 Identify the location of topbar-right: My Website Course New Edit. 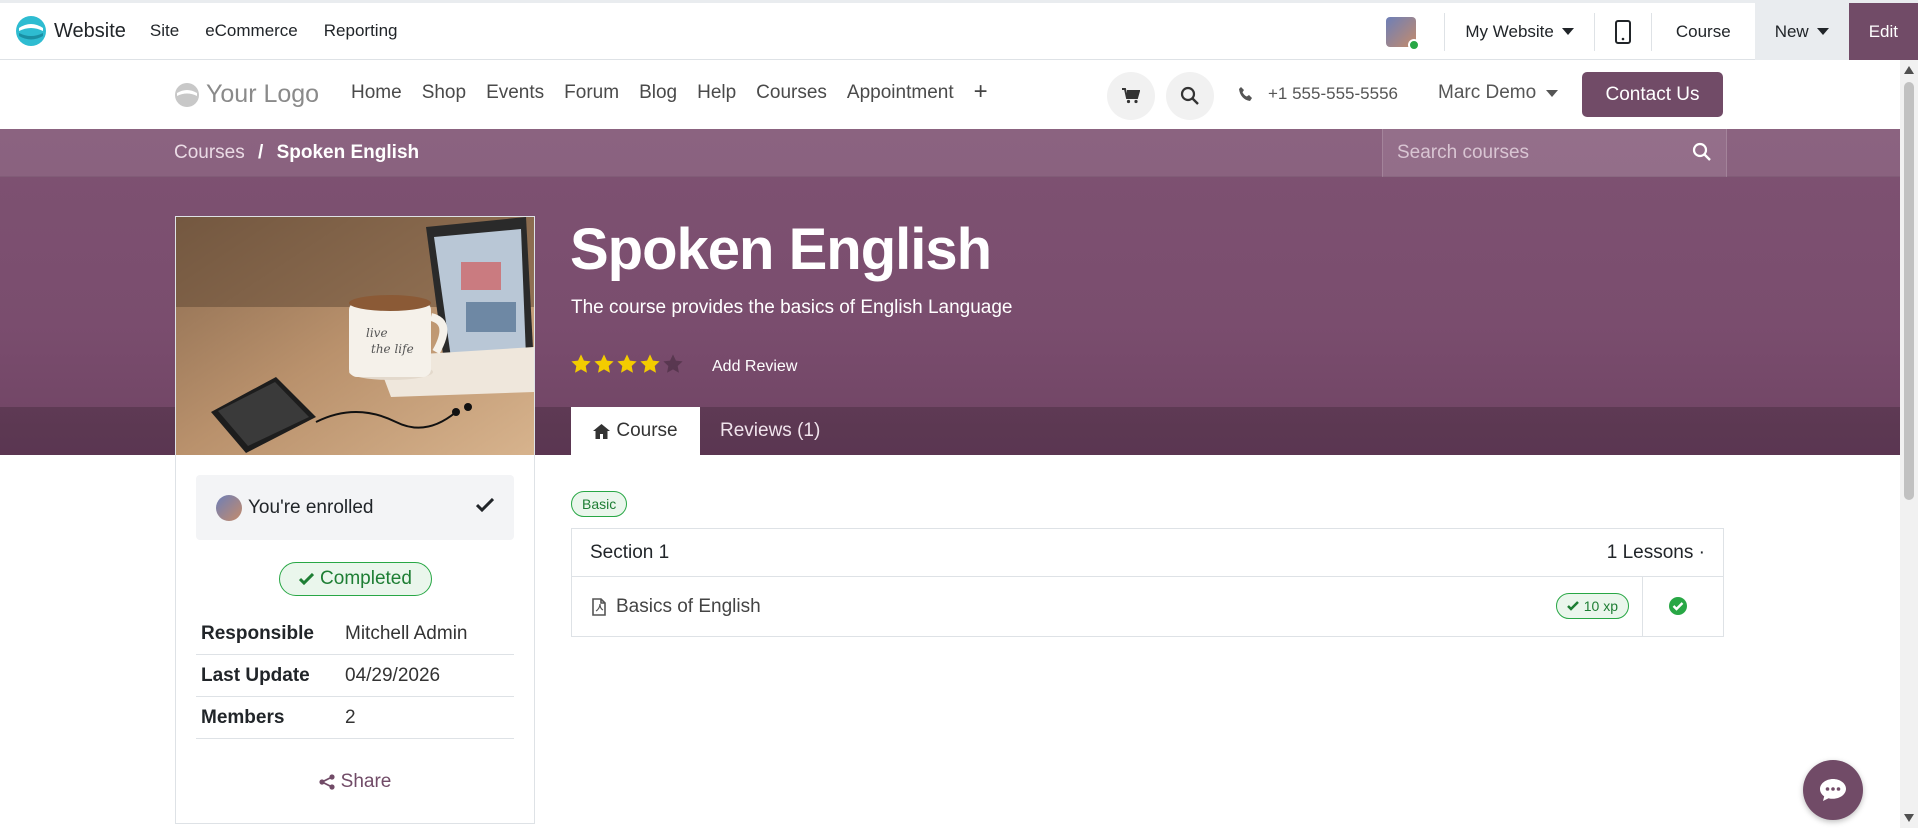
(1652, 31).